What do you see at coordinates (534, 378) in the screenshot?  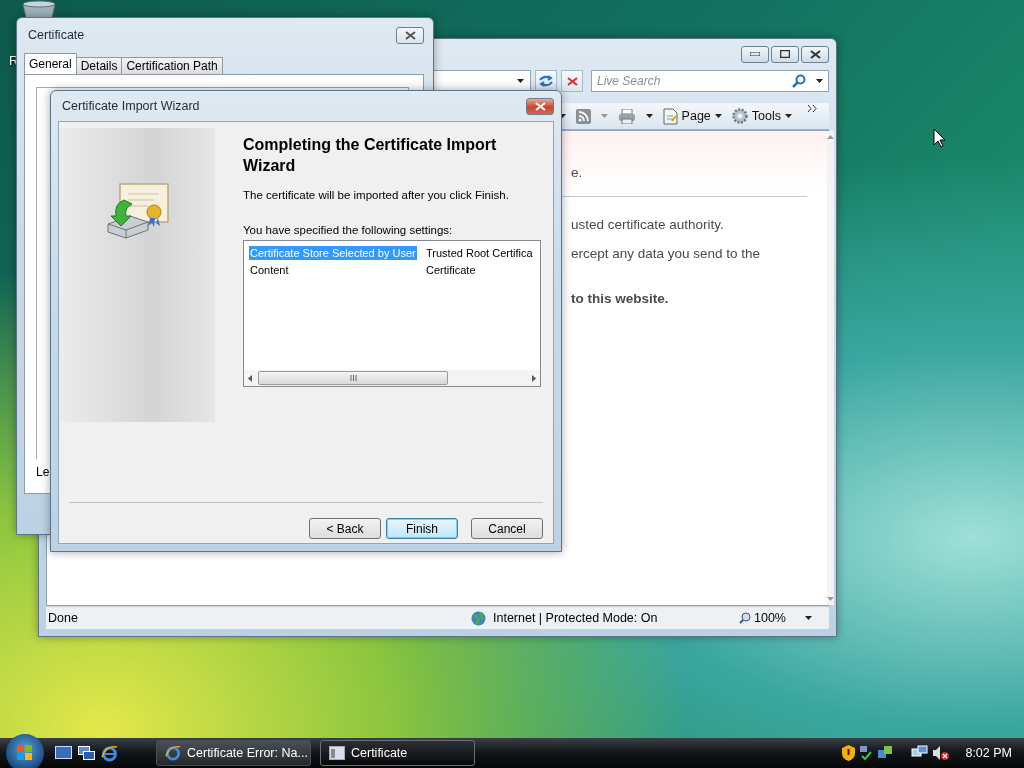 I see `scroll-right-icon` at bounding box center [534, 378].